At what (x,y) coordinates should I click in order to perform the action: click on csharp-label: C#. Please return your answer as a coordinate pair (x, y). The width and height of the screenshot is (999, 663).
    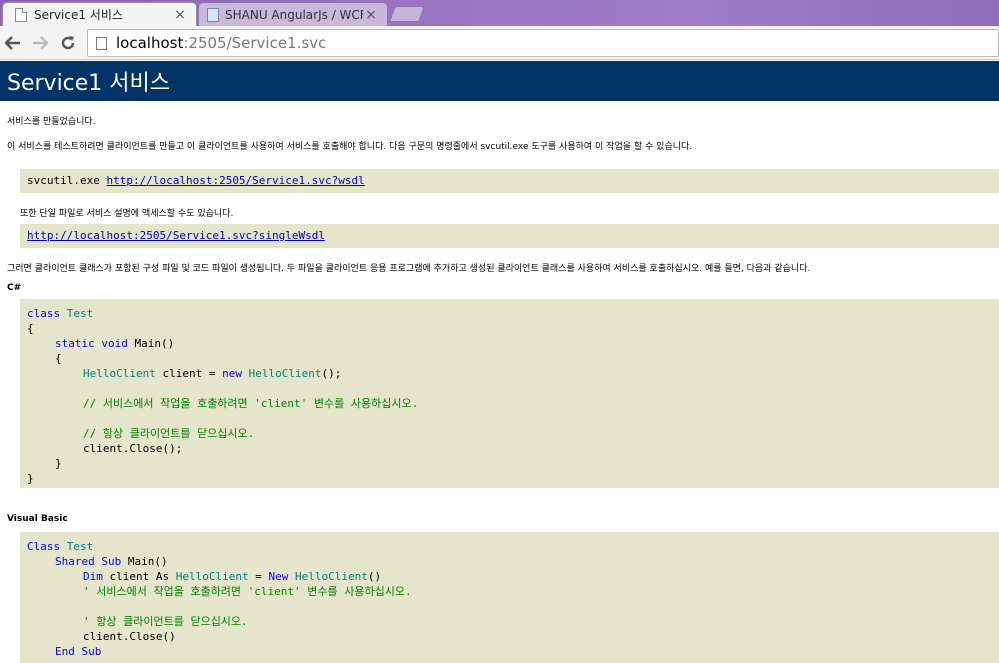
    Looking at the image, I should click on (14, 288).